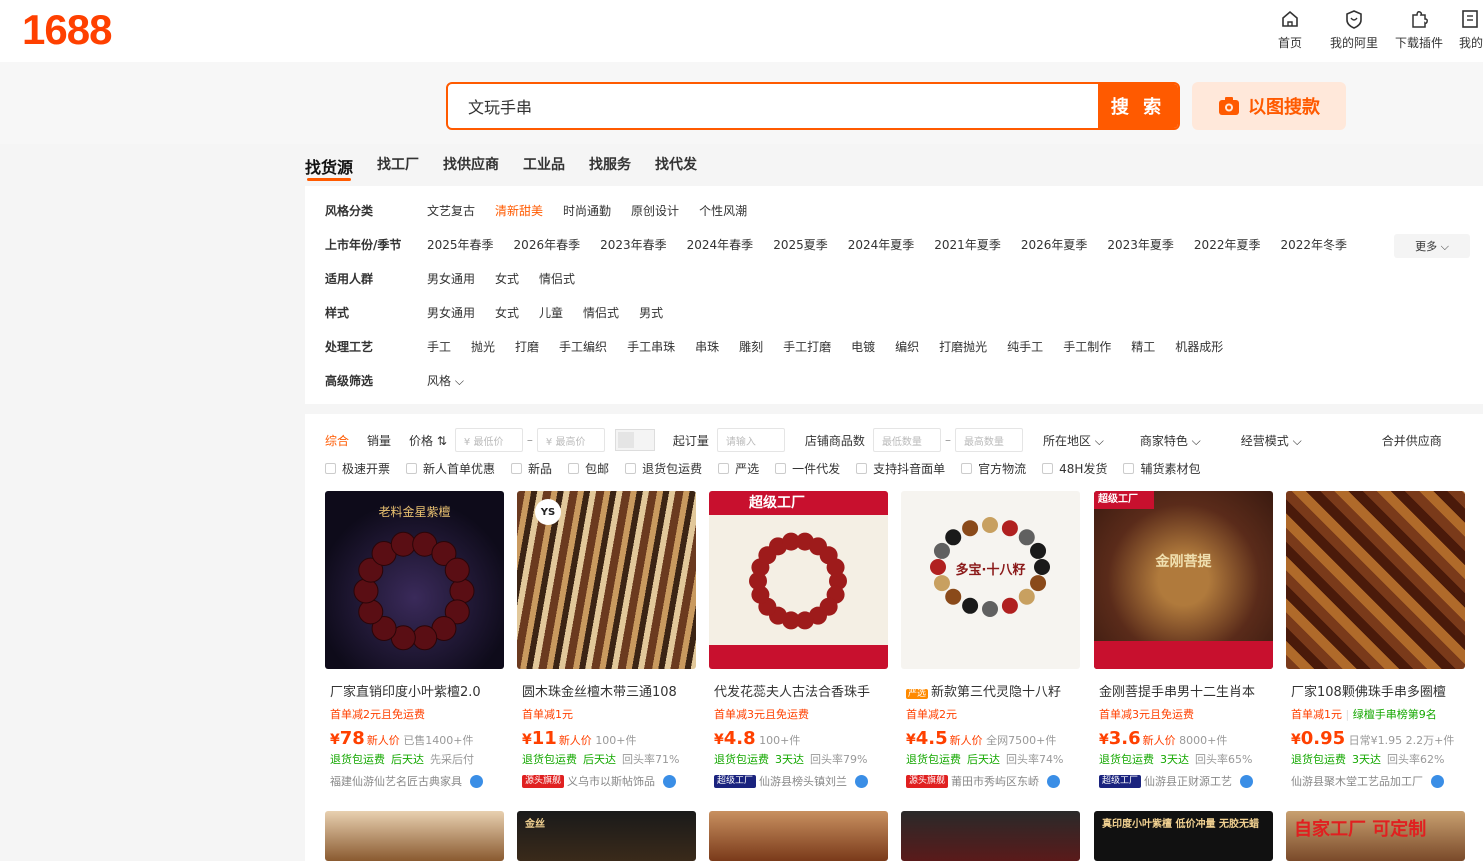  What do you see at coordinates (337, 440) in the screenshot?
I see `sort-composite: 综合` at bounding box center [337, 440].